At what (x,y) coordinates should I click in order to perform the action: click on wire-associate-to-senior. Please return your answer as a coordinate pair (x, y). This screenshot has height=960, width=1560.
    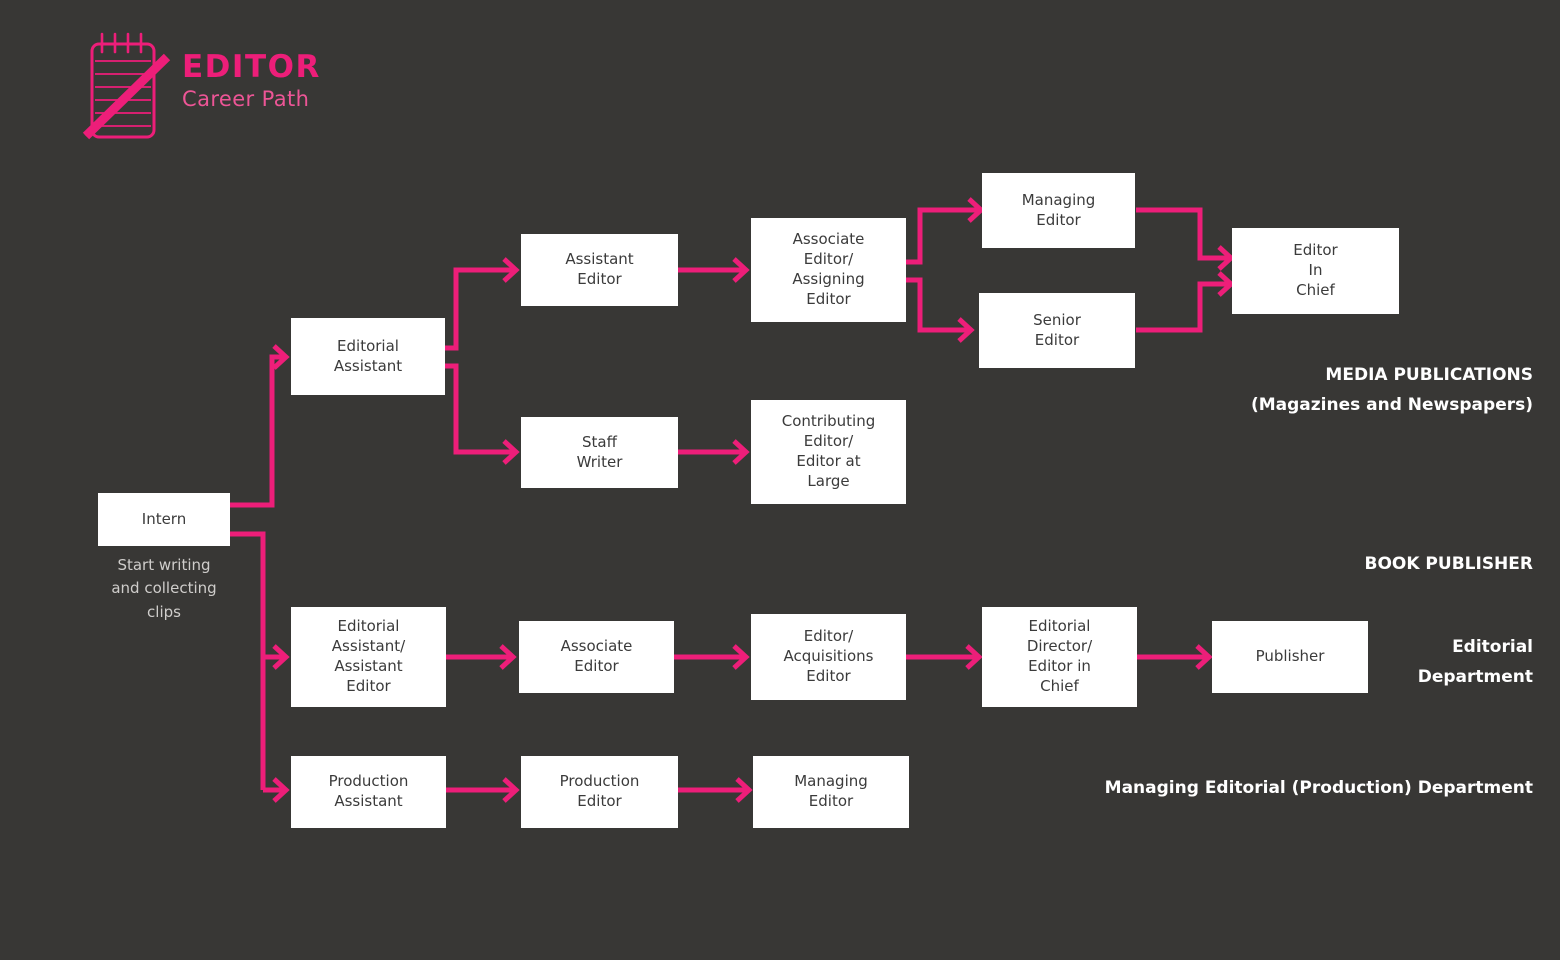
    Looking at the image, I should click on (938, 305).